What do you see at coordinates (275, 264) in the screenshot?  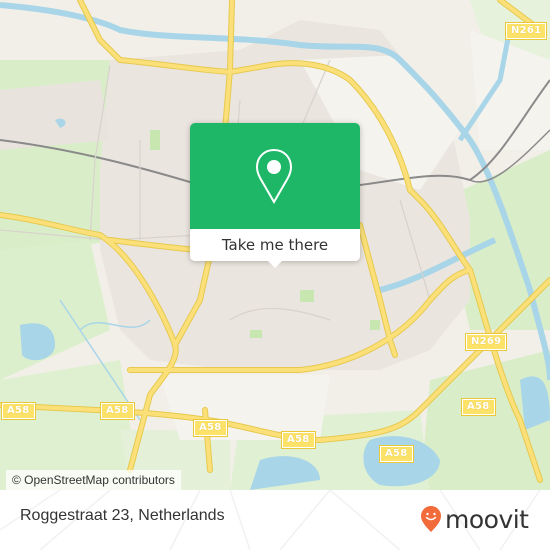 I see `popup-pointer` at bounding box center [275, 264].